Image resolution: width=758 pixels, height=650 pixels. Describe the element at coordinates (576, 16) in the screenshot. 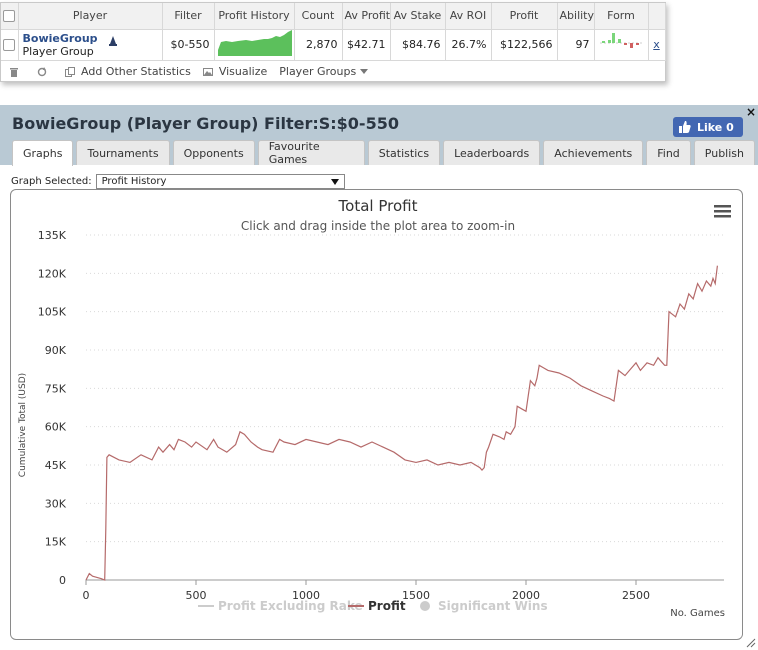

I see `header-ability: Ability` at that location.